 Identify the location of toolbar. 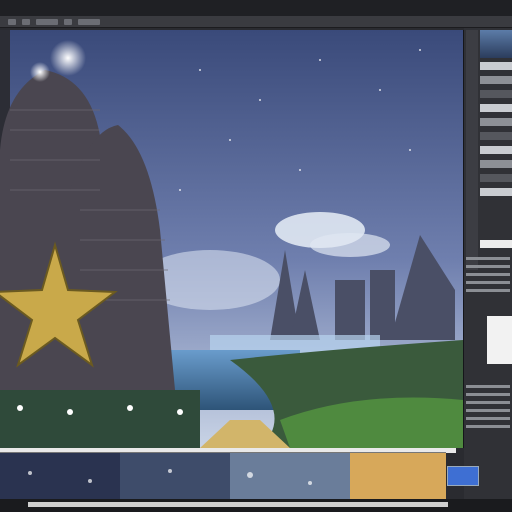
(256, 22).